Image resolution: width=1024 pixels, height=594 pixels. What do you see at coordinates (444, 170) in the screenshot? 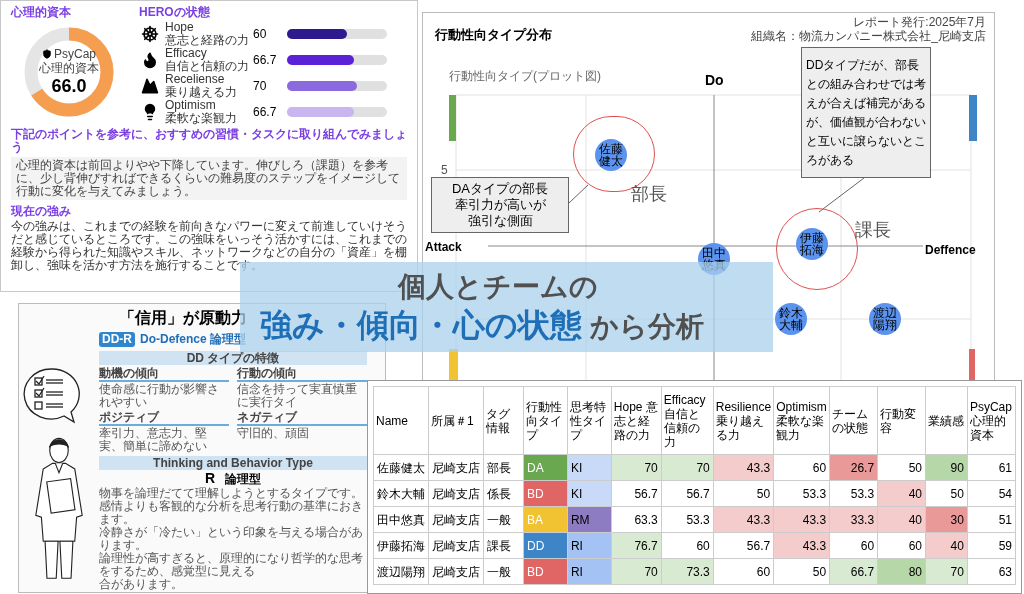
I see `tick-label: 5` at bounding box center [444, 170].